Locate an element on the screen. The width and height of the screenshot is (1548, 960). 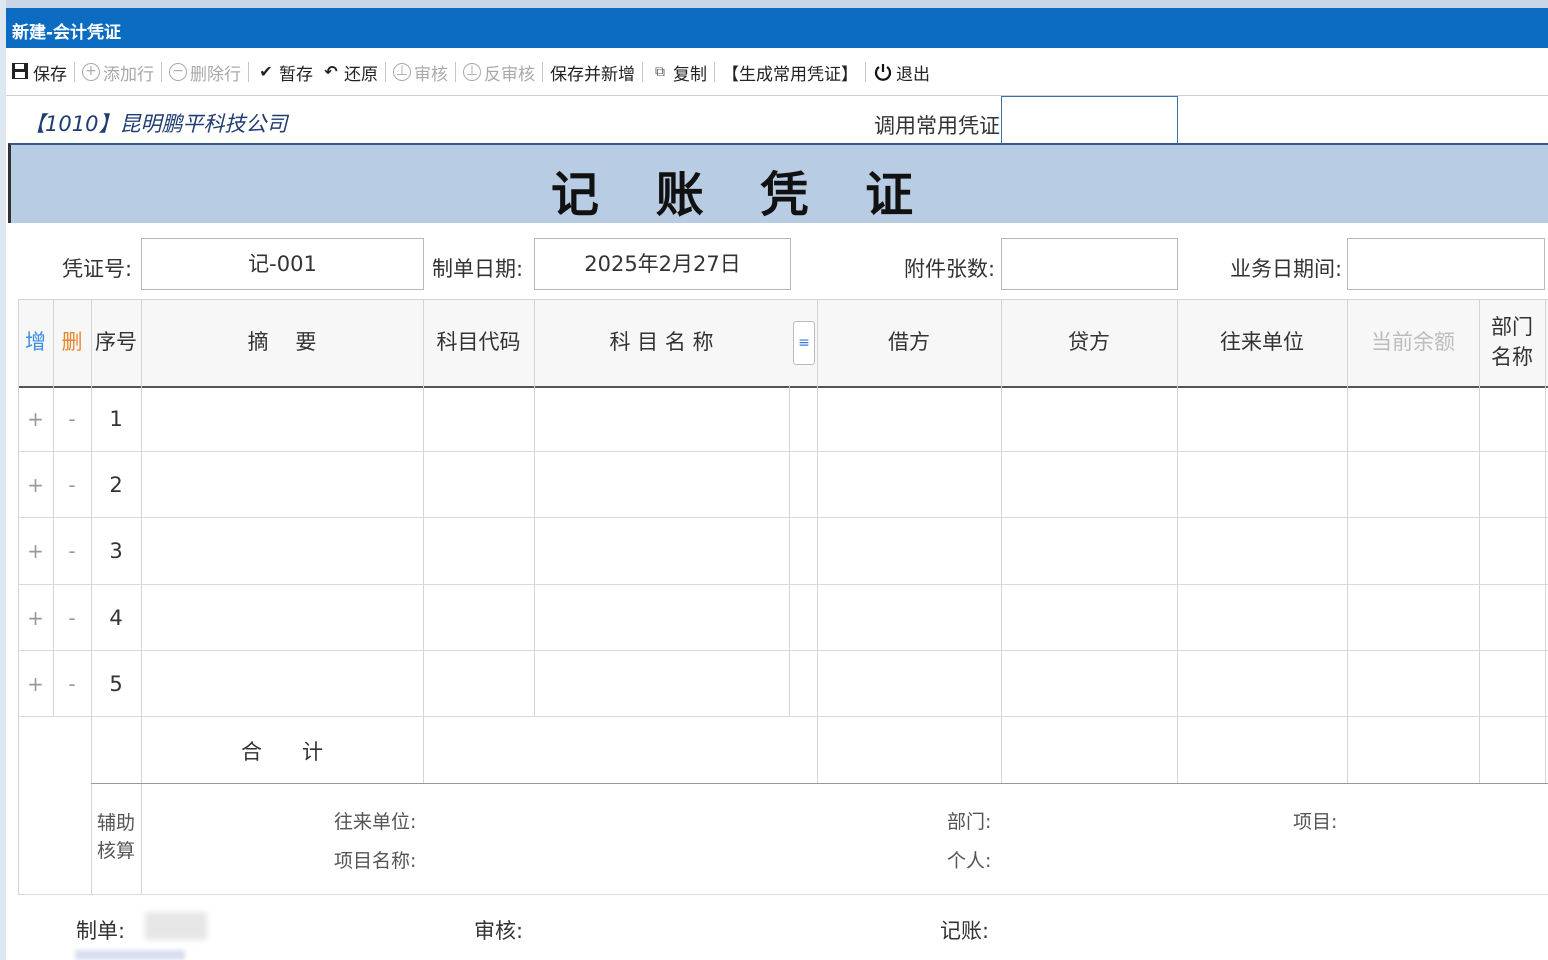
toolbar-divider is located at coordinates (777, 95).